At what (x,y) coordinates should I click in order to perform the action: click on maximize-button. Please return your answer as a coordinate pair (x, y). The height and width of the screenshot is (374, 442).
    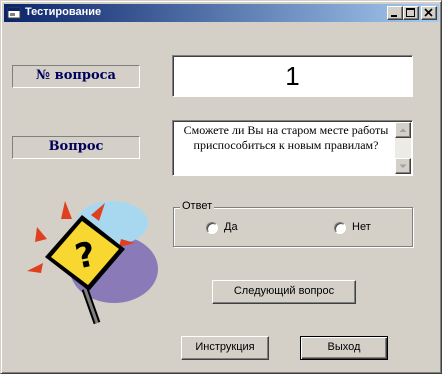
    Looking at the image, I should click on (411, 13).